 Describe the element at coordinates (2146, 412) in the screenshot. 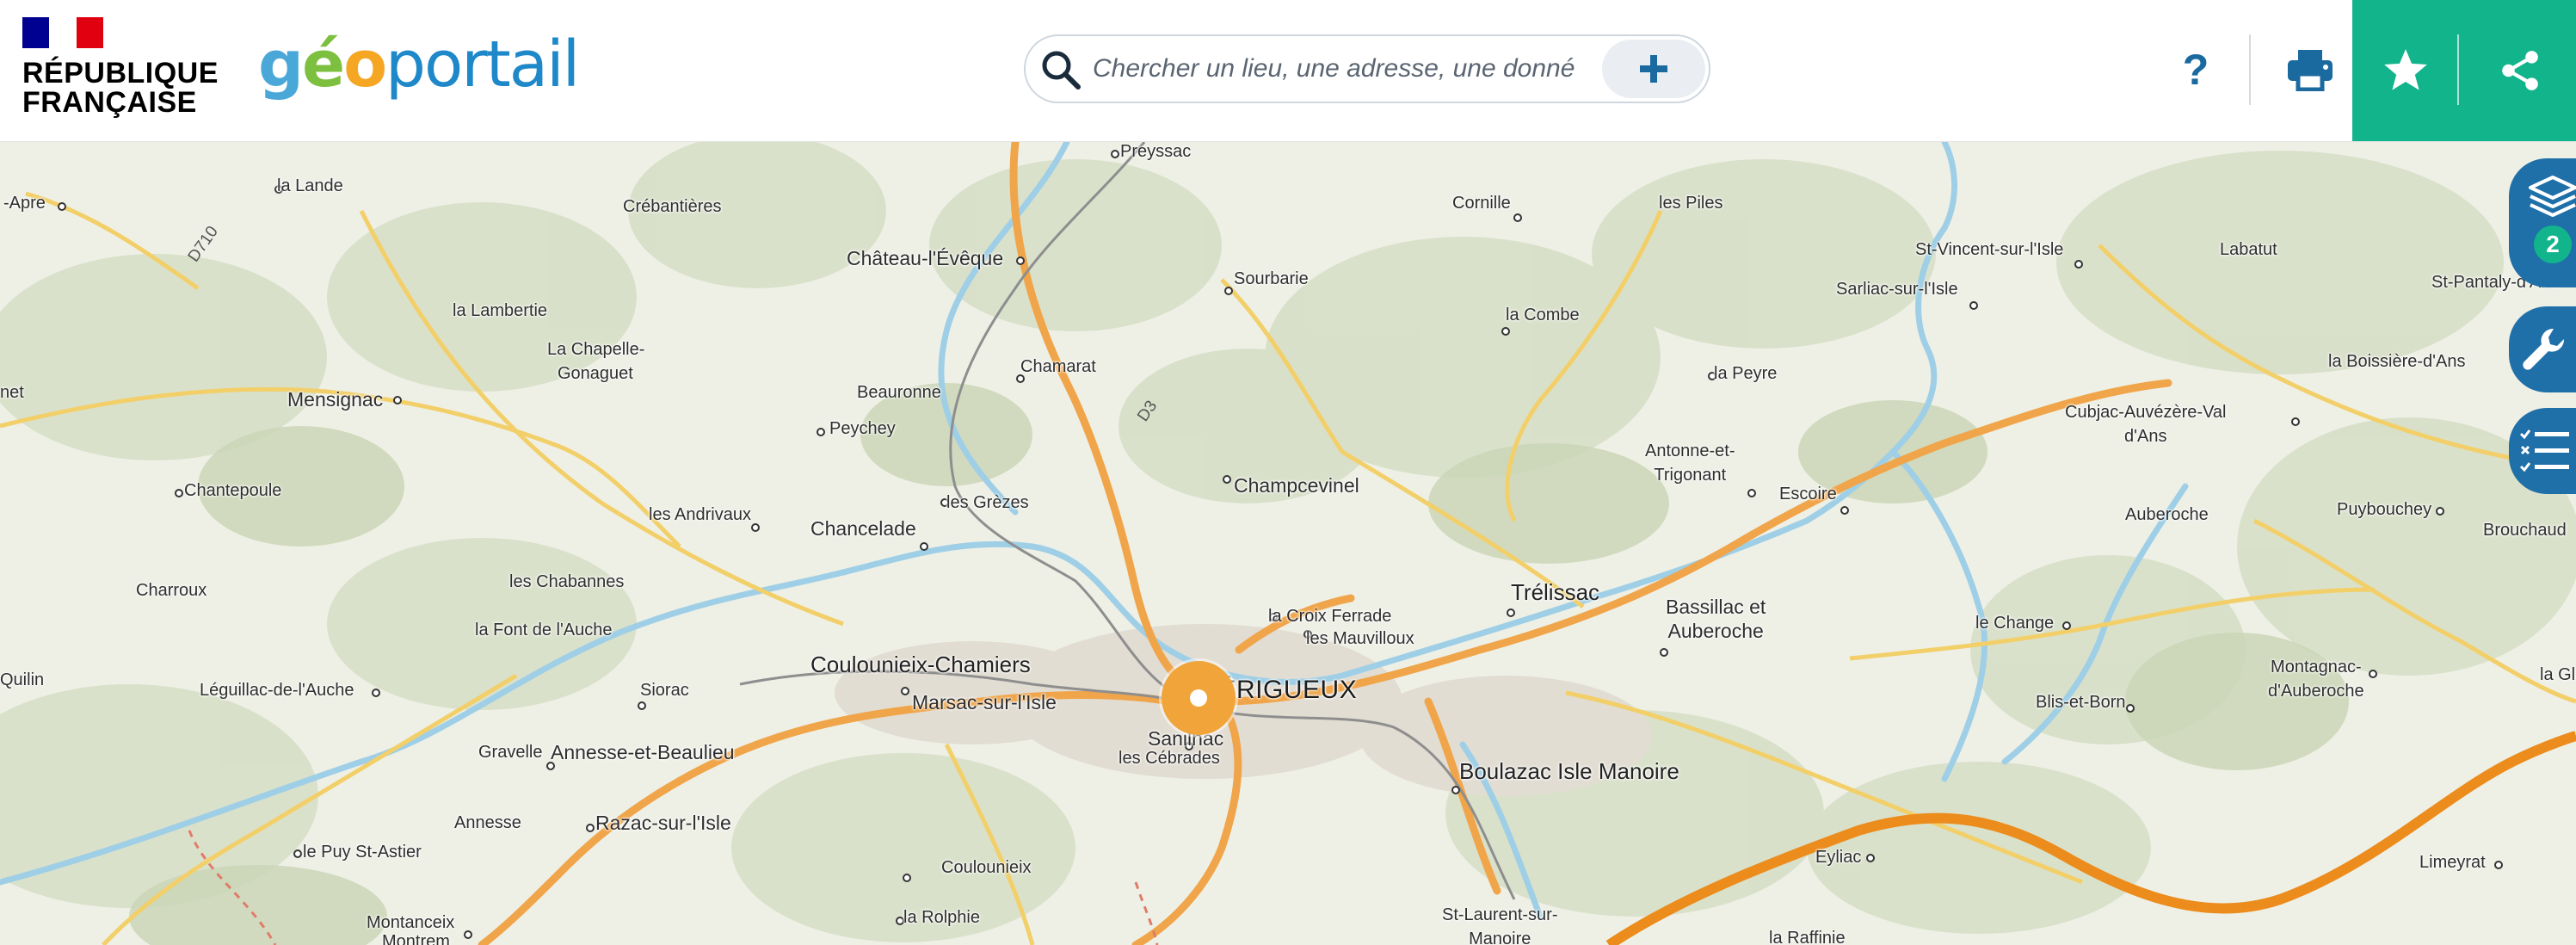

I see `map-label-line: Cubjac-Auvézère-Val` at that location.